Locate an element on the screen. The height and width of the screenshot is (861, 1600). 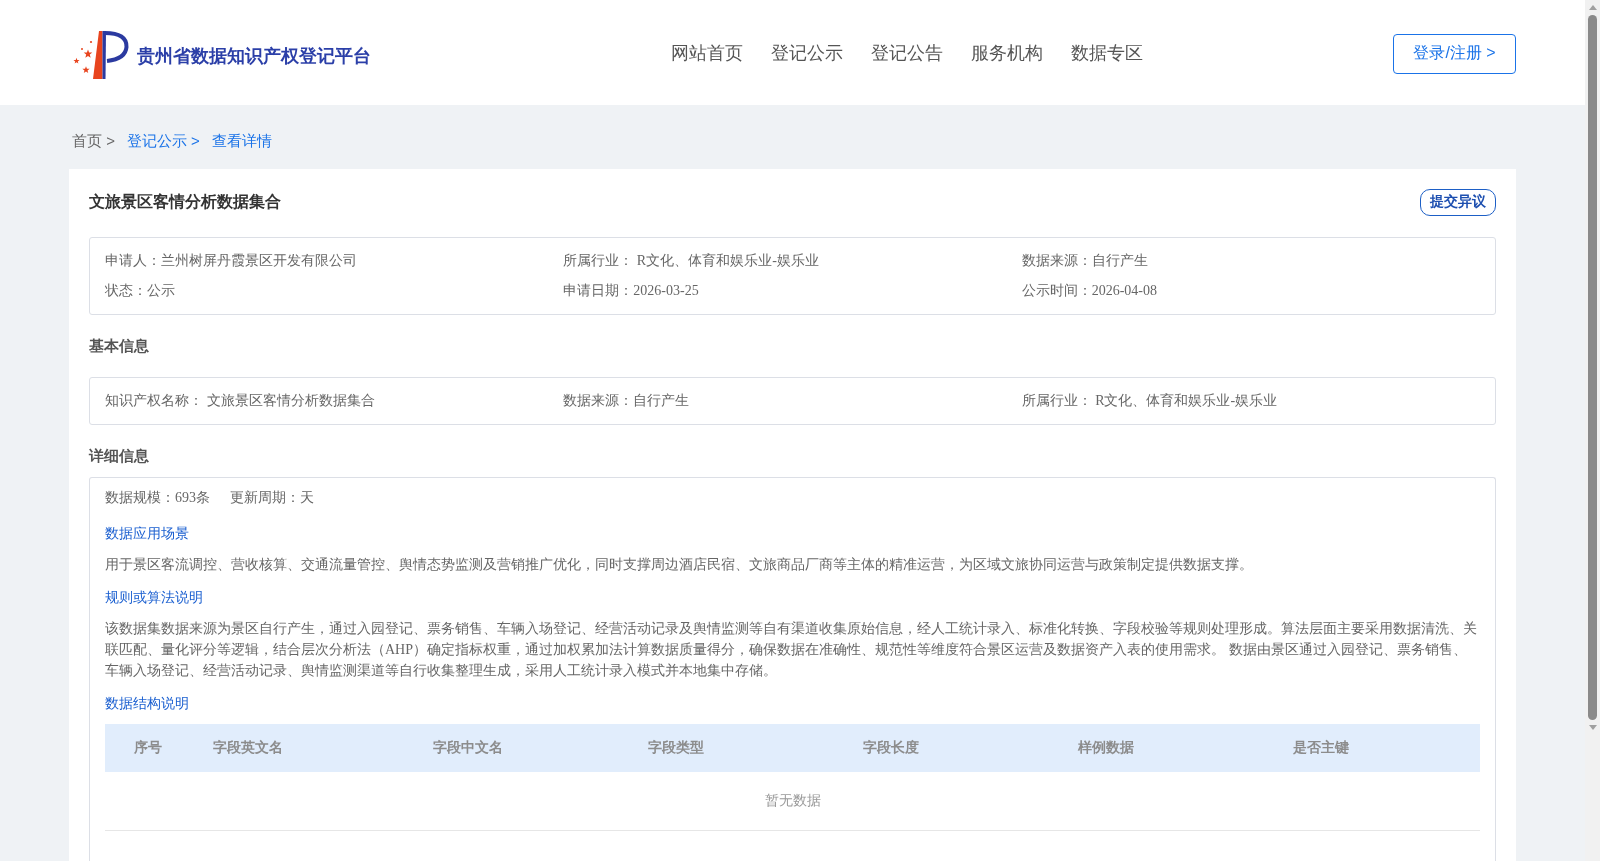
nav-link: 网站首页 is located at coordinates (707, 52).